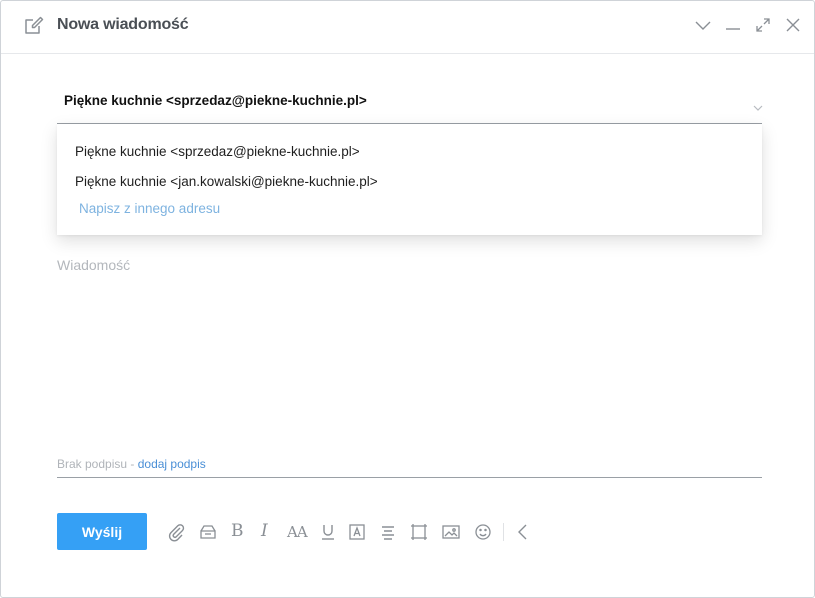 This screenshot has width=815, height=598. I want to click on compose-header: Nowa wiadomość, so click(407, 27).